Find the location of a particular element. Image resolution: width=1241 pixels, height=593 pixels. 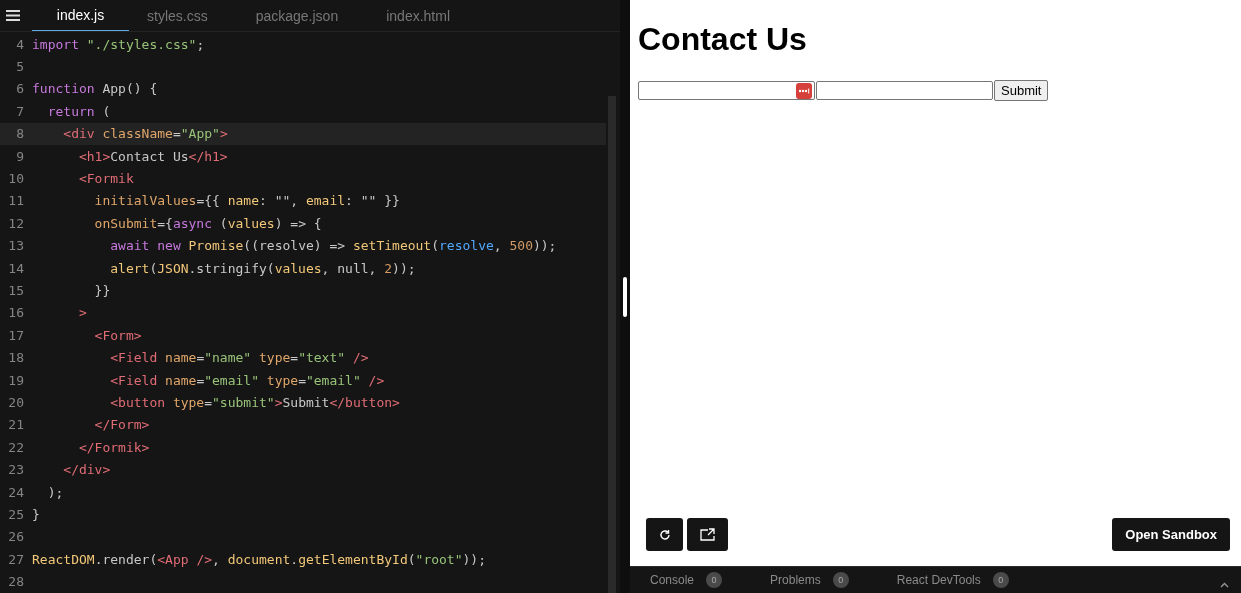

code-line: <Field name="email" type="email" /> is located at coordinates (247, 380).